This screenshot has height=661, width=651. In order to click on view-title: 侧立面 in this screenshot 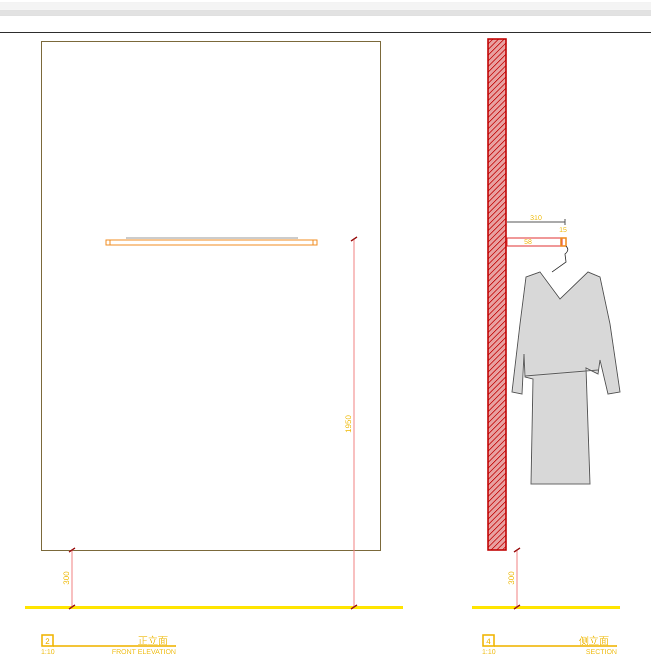, I will do `click(594, 641)`.